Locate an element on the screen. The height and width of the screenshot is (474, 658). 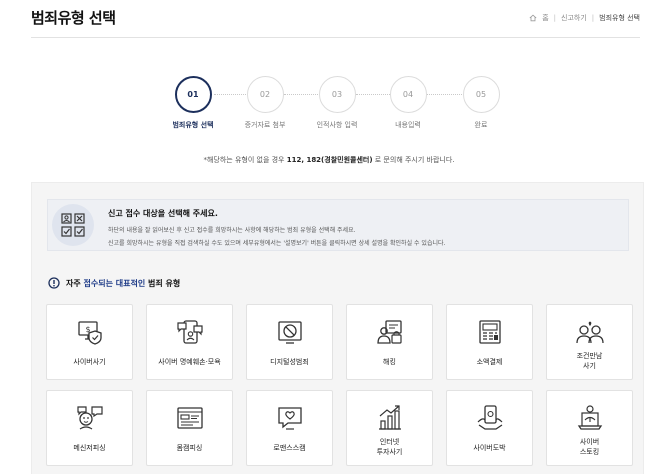
step-number: 03 is located at coordinates (337, 94).